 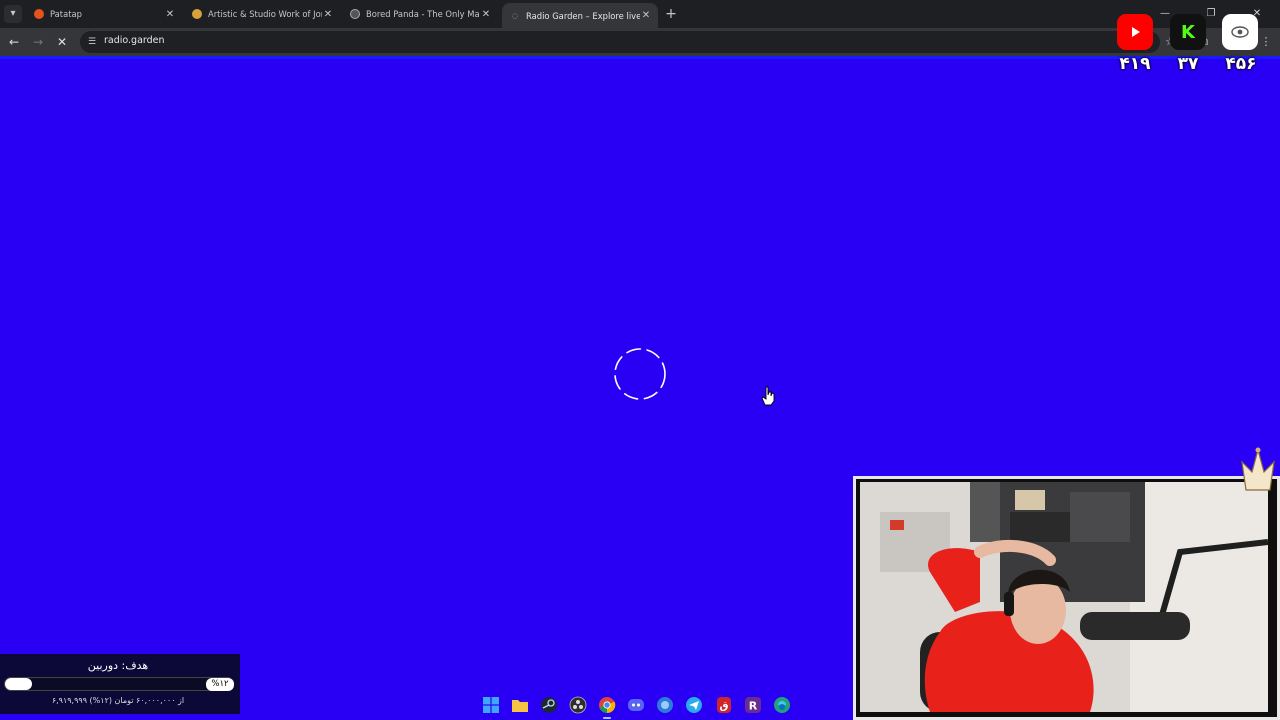 I want to click on loading-progress-bar, so click(x=640, y=57).